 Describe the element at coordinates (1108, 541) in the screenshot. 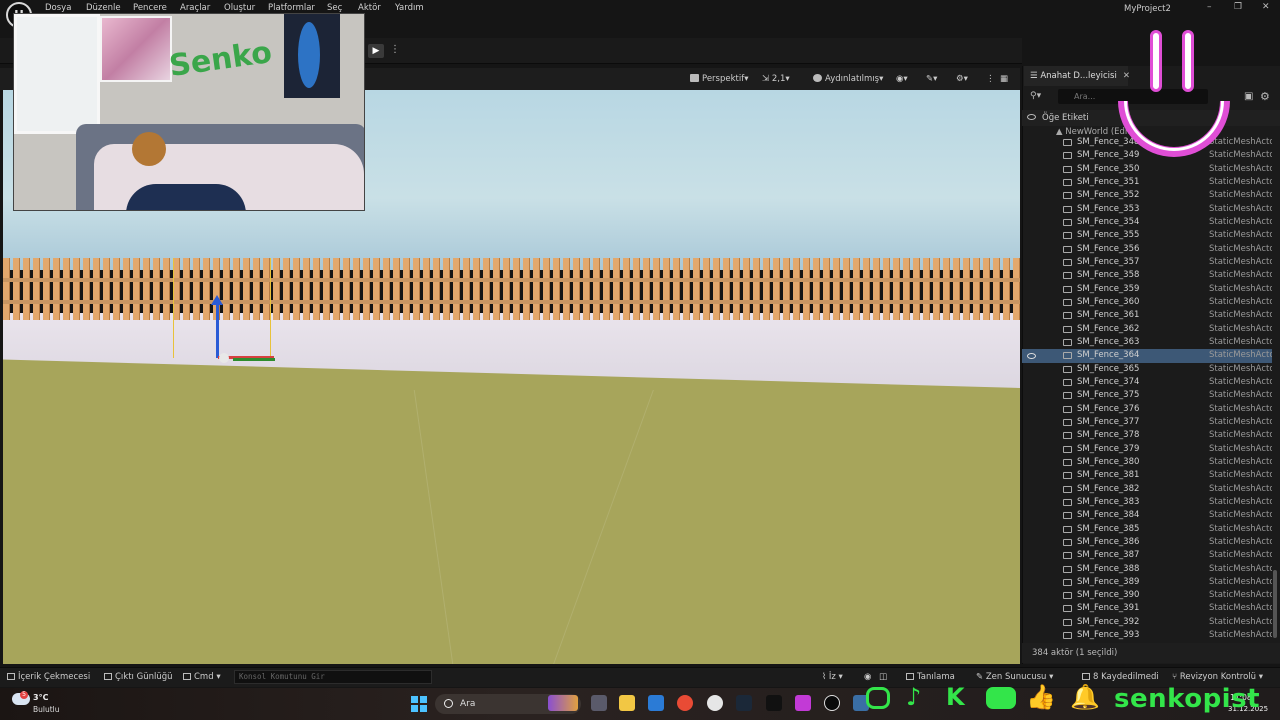

I see `actor-name: SM_Fence_386` at that location.